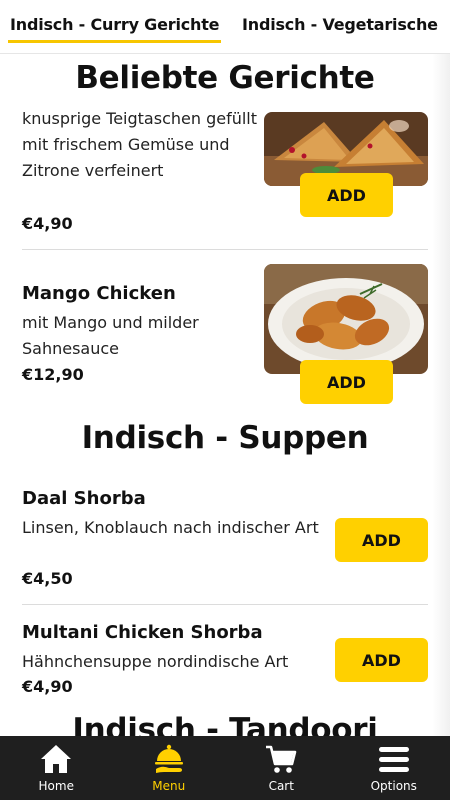  What do you see at coordinates (110, 335) in the screenshot?
I see `item-description: mit Mango und milder Sahnesauce` at bounding box center [110, 335].